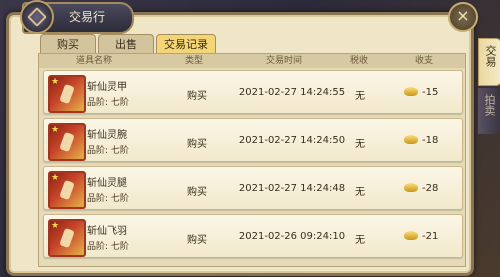 The height and width of the screenshot is (277, 500). Describe the element at coordinates (68, 44) in the screenshot. I see `tab-buy: 购买` at that location.